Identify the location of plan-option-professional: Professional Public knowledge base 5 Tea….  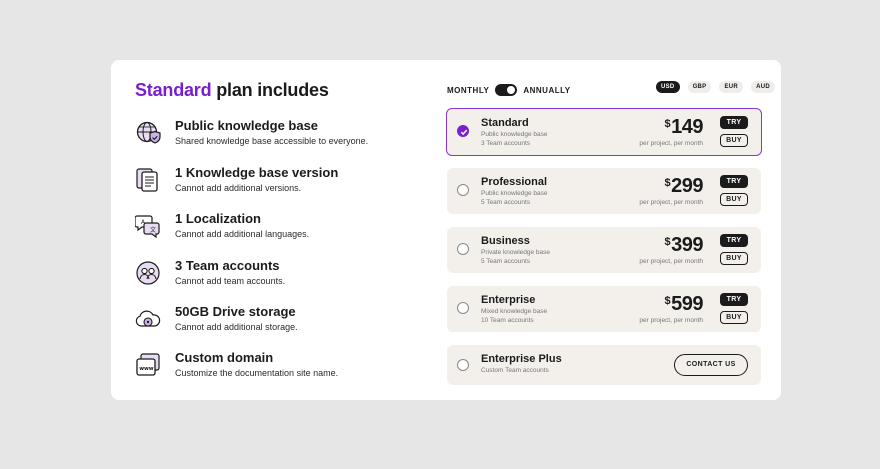
(604, 191).